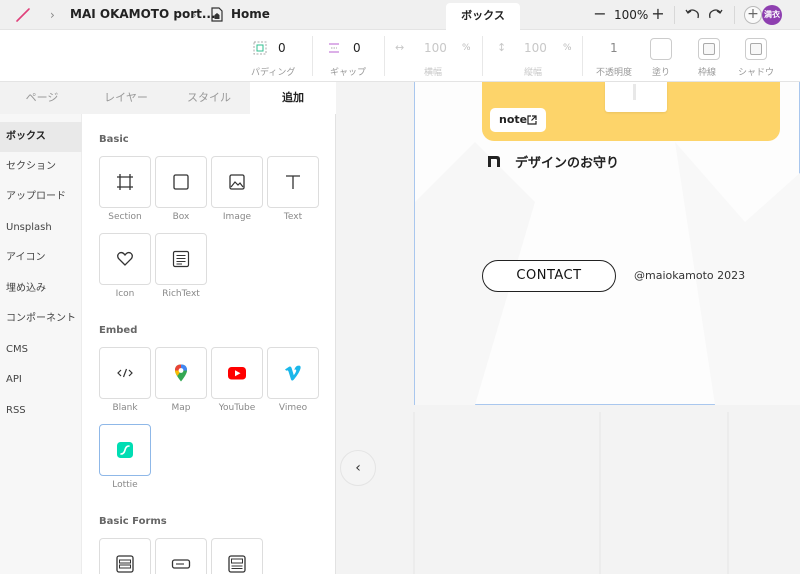  I want to click on category-component: コンポーネント, so click(41, 319).